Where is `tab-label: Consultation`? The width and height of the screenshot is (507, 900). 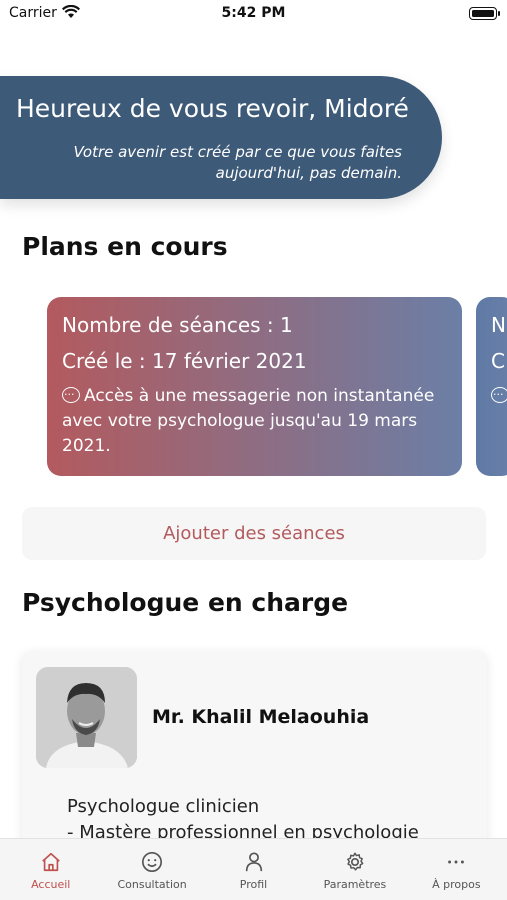
tab-label: Consultation is located at coordinates (152, 884).